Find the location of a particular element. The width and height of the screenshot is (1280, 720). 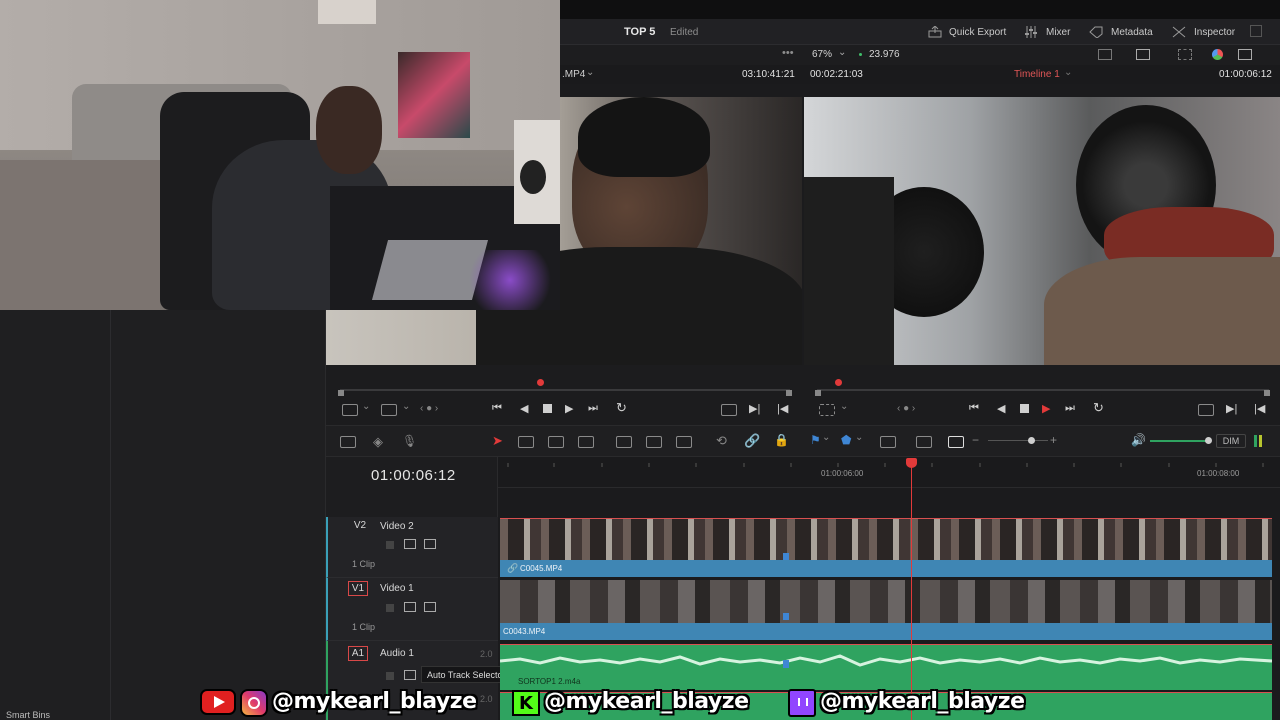

smart-bins-label: Smart Bins is located at coordinates (28, 715).